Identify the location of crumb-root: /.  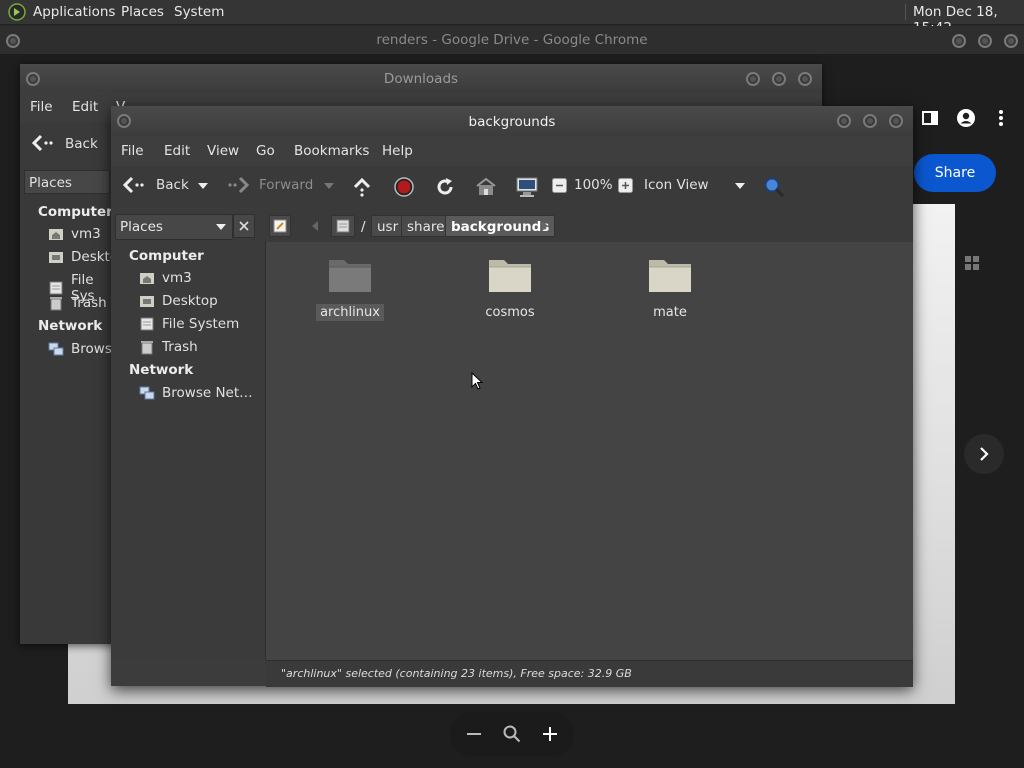
(363, 226).